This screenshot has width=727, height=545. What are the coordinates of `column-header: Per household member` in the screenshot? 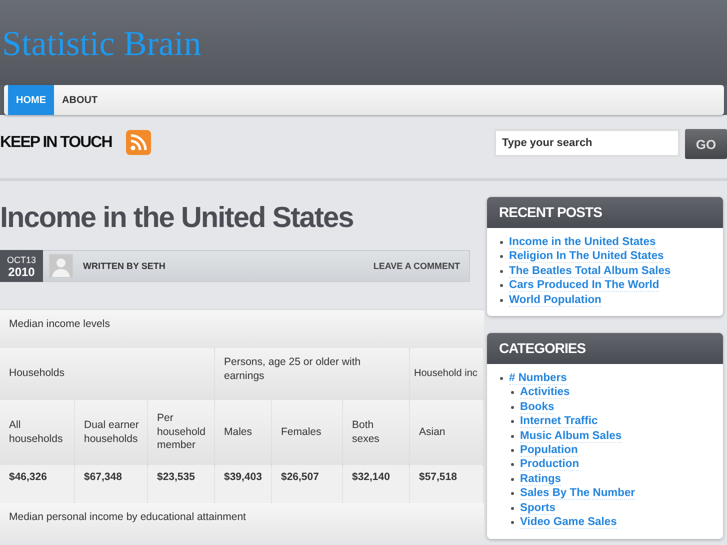 It's located at (181, 432).